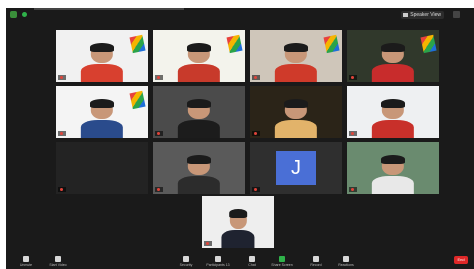 The width and height of the screenshot is (474, 269). Describe the element at coordinates (461, 260) in the screenshot. I see `end-meeting-button: End` at that location.